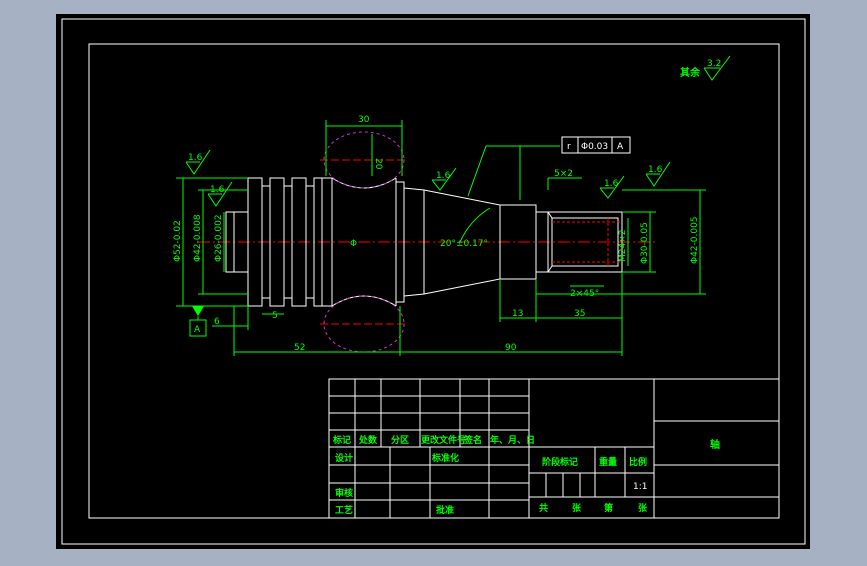  I want to click on dim-2x45: 2×45°, so click(584, 294).